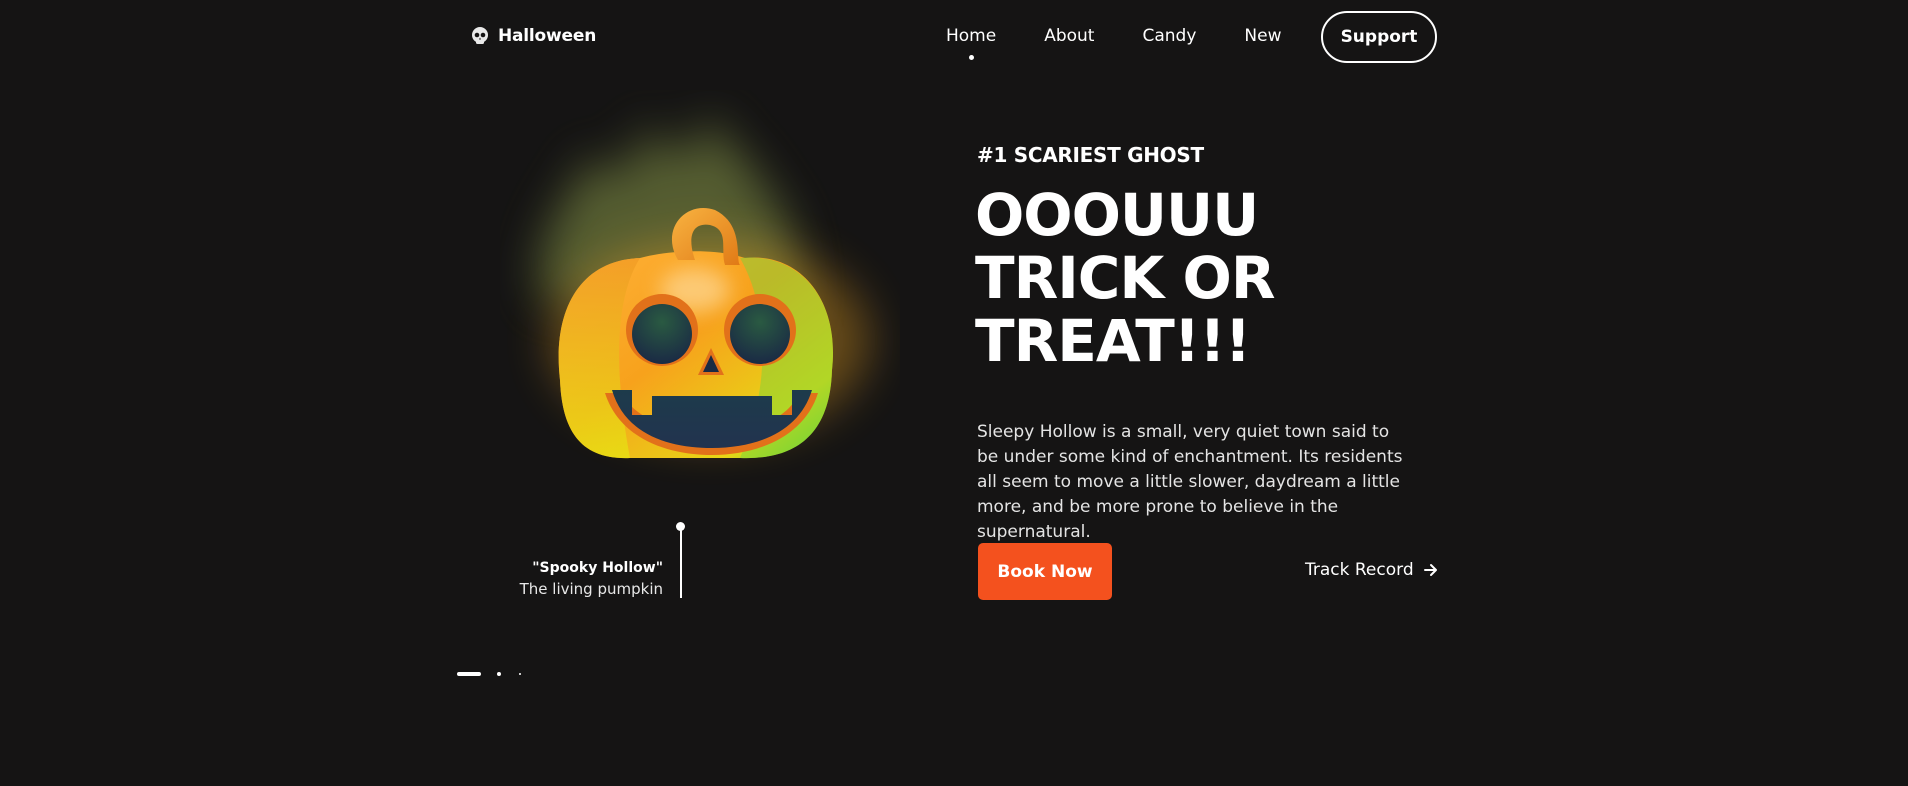  I want to click on track-record-link: Track Record, so click(1371, 570).